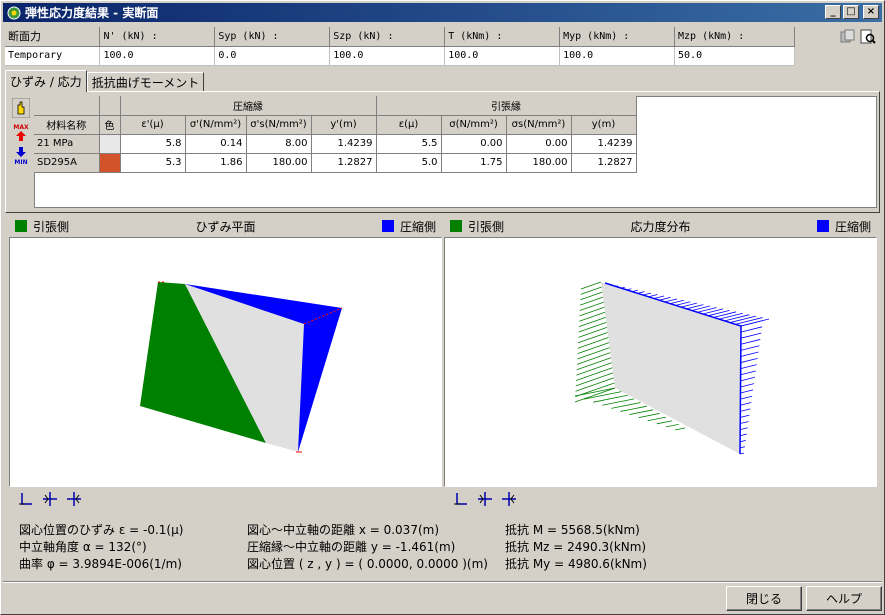 This screenshot has height=615, width=885. I want to click on compression-legend-label: 圧縮側, so click(852, 226).